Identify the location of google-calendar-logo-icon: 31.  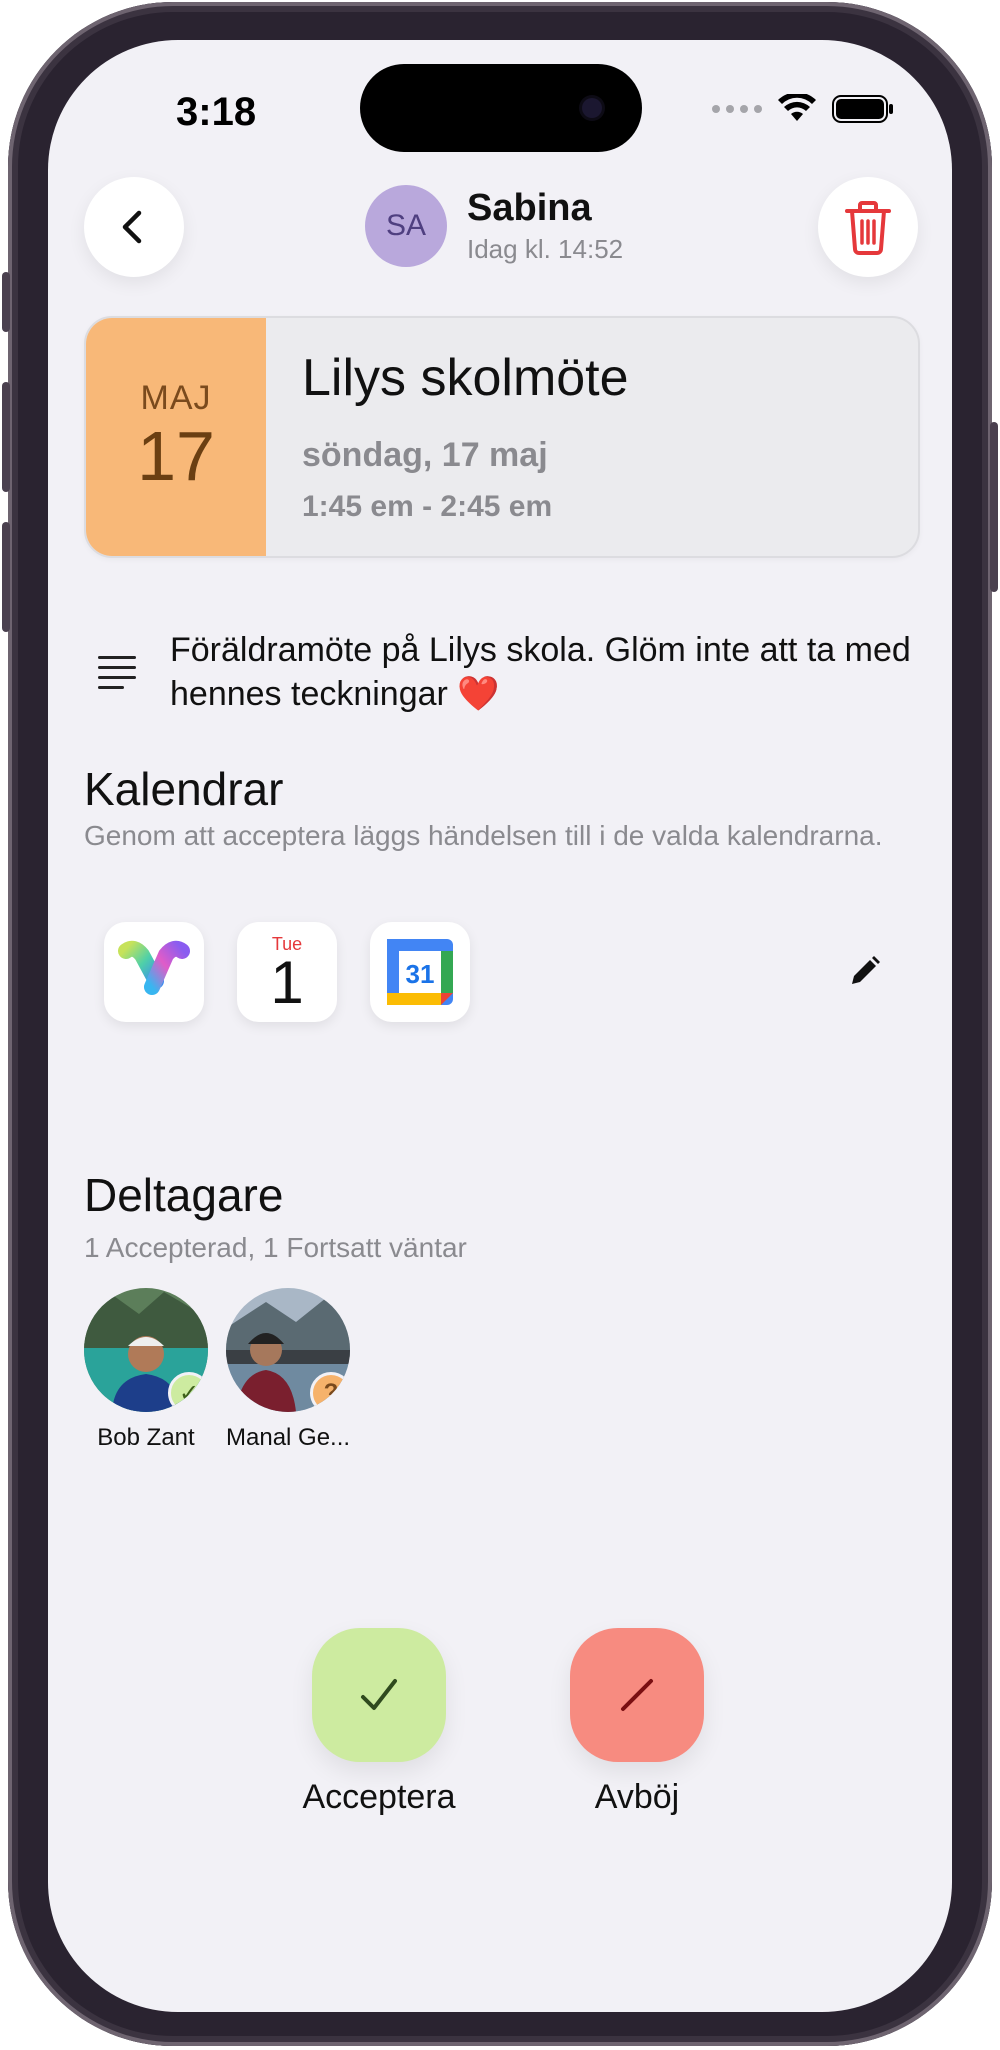
(420, 972).